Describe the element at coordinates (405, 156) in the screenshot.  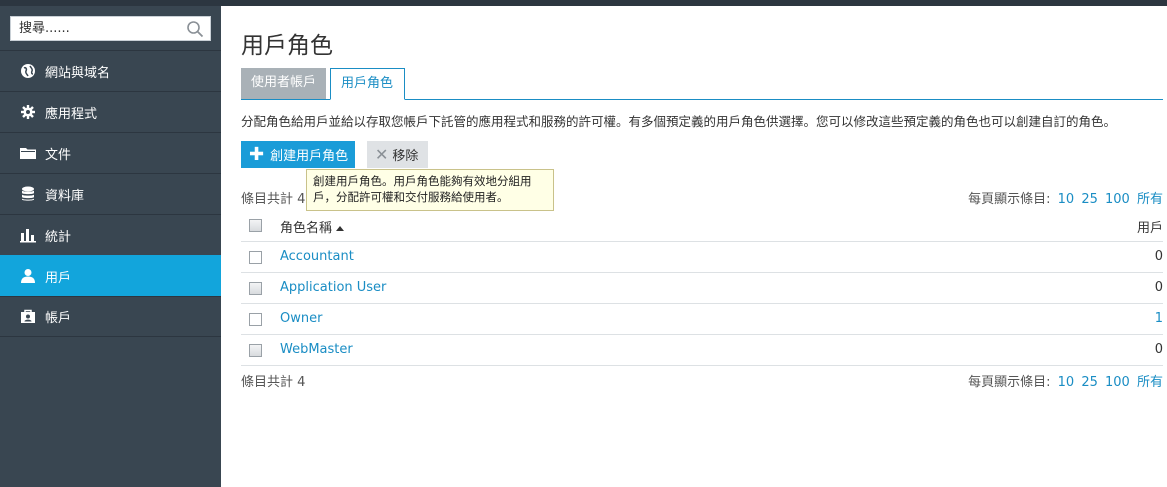
I see `remove-button-label: 移除` at that location.